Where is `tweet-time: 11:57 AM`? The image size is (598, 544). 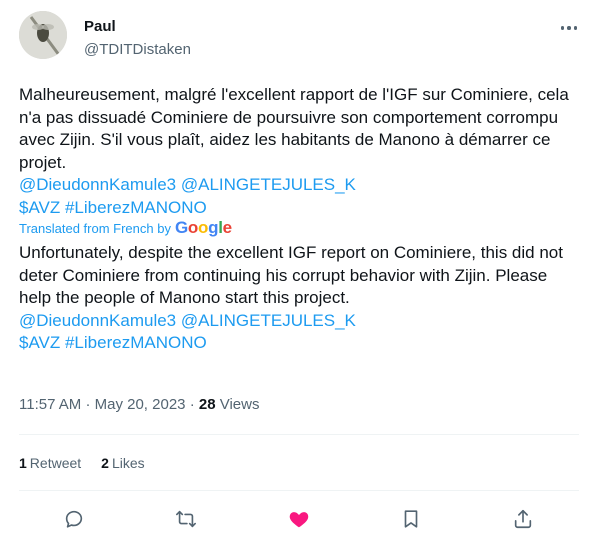 tweet-time: 11:57 AM is located at coordinates (50, 404).